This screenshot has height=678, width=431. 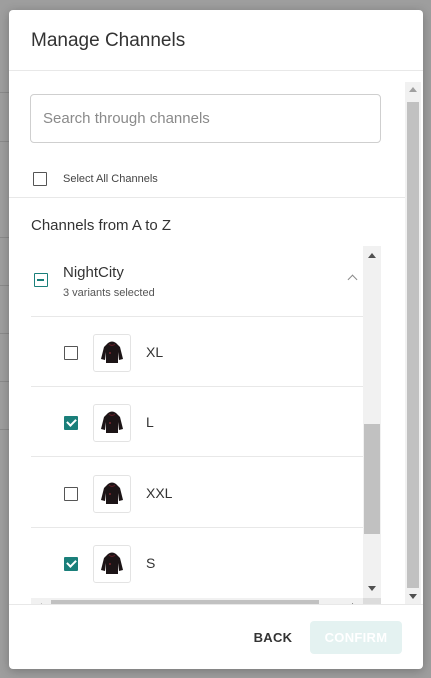 I want to click on variant-label: XXL, so click(x=159, y=493).